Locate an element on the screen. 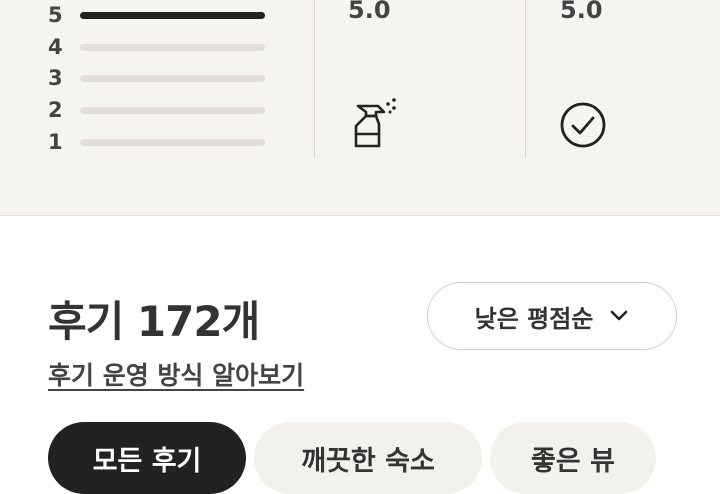 Image resolution: width=720 pixels, height=494 pixels. filter-chip-label: 모든 후기 is located at coordinates (147, 461).